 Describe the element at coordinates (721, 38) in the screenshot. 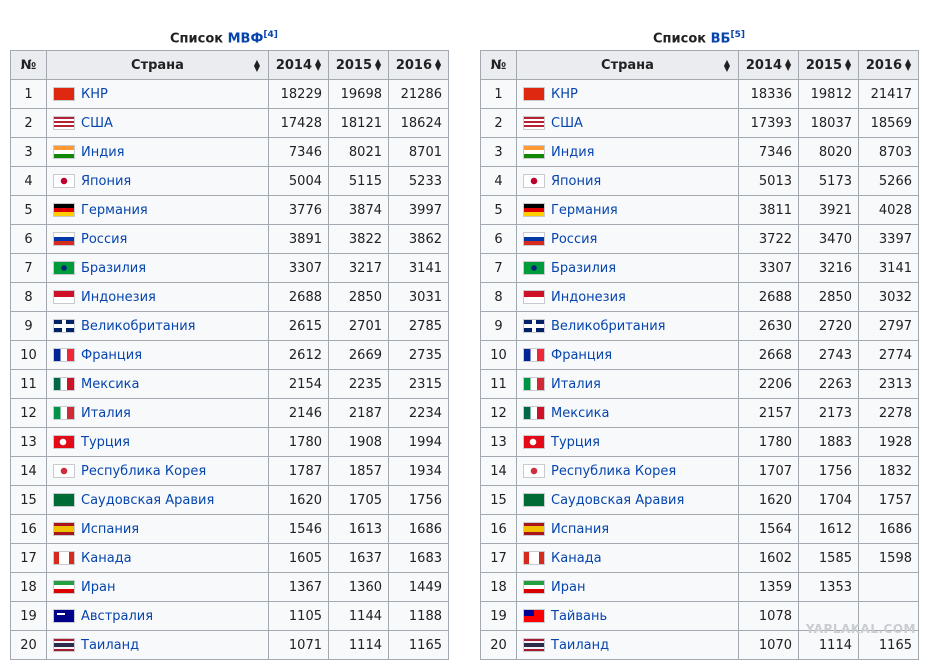

I see `caption-link-wb: ВБ` at that location.